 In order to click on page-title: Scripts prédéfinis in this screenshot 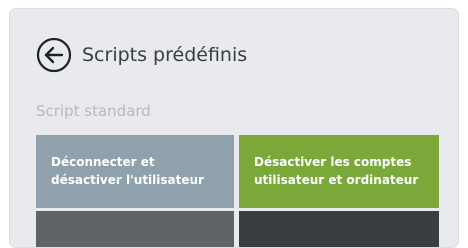, I will do `click(165, 55)`.